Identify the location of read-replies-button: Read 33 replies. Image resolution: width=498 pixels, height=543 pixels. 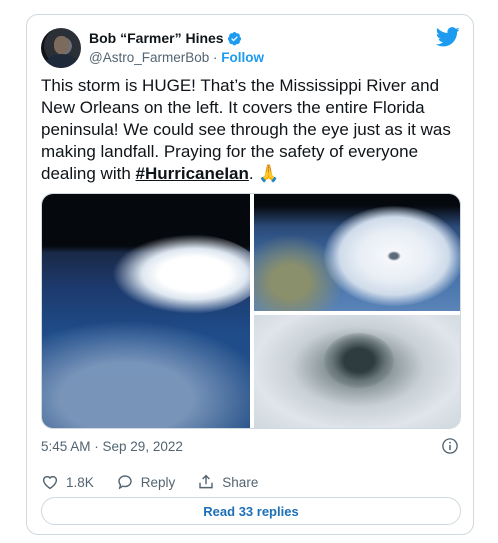
(251, 511).